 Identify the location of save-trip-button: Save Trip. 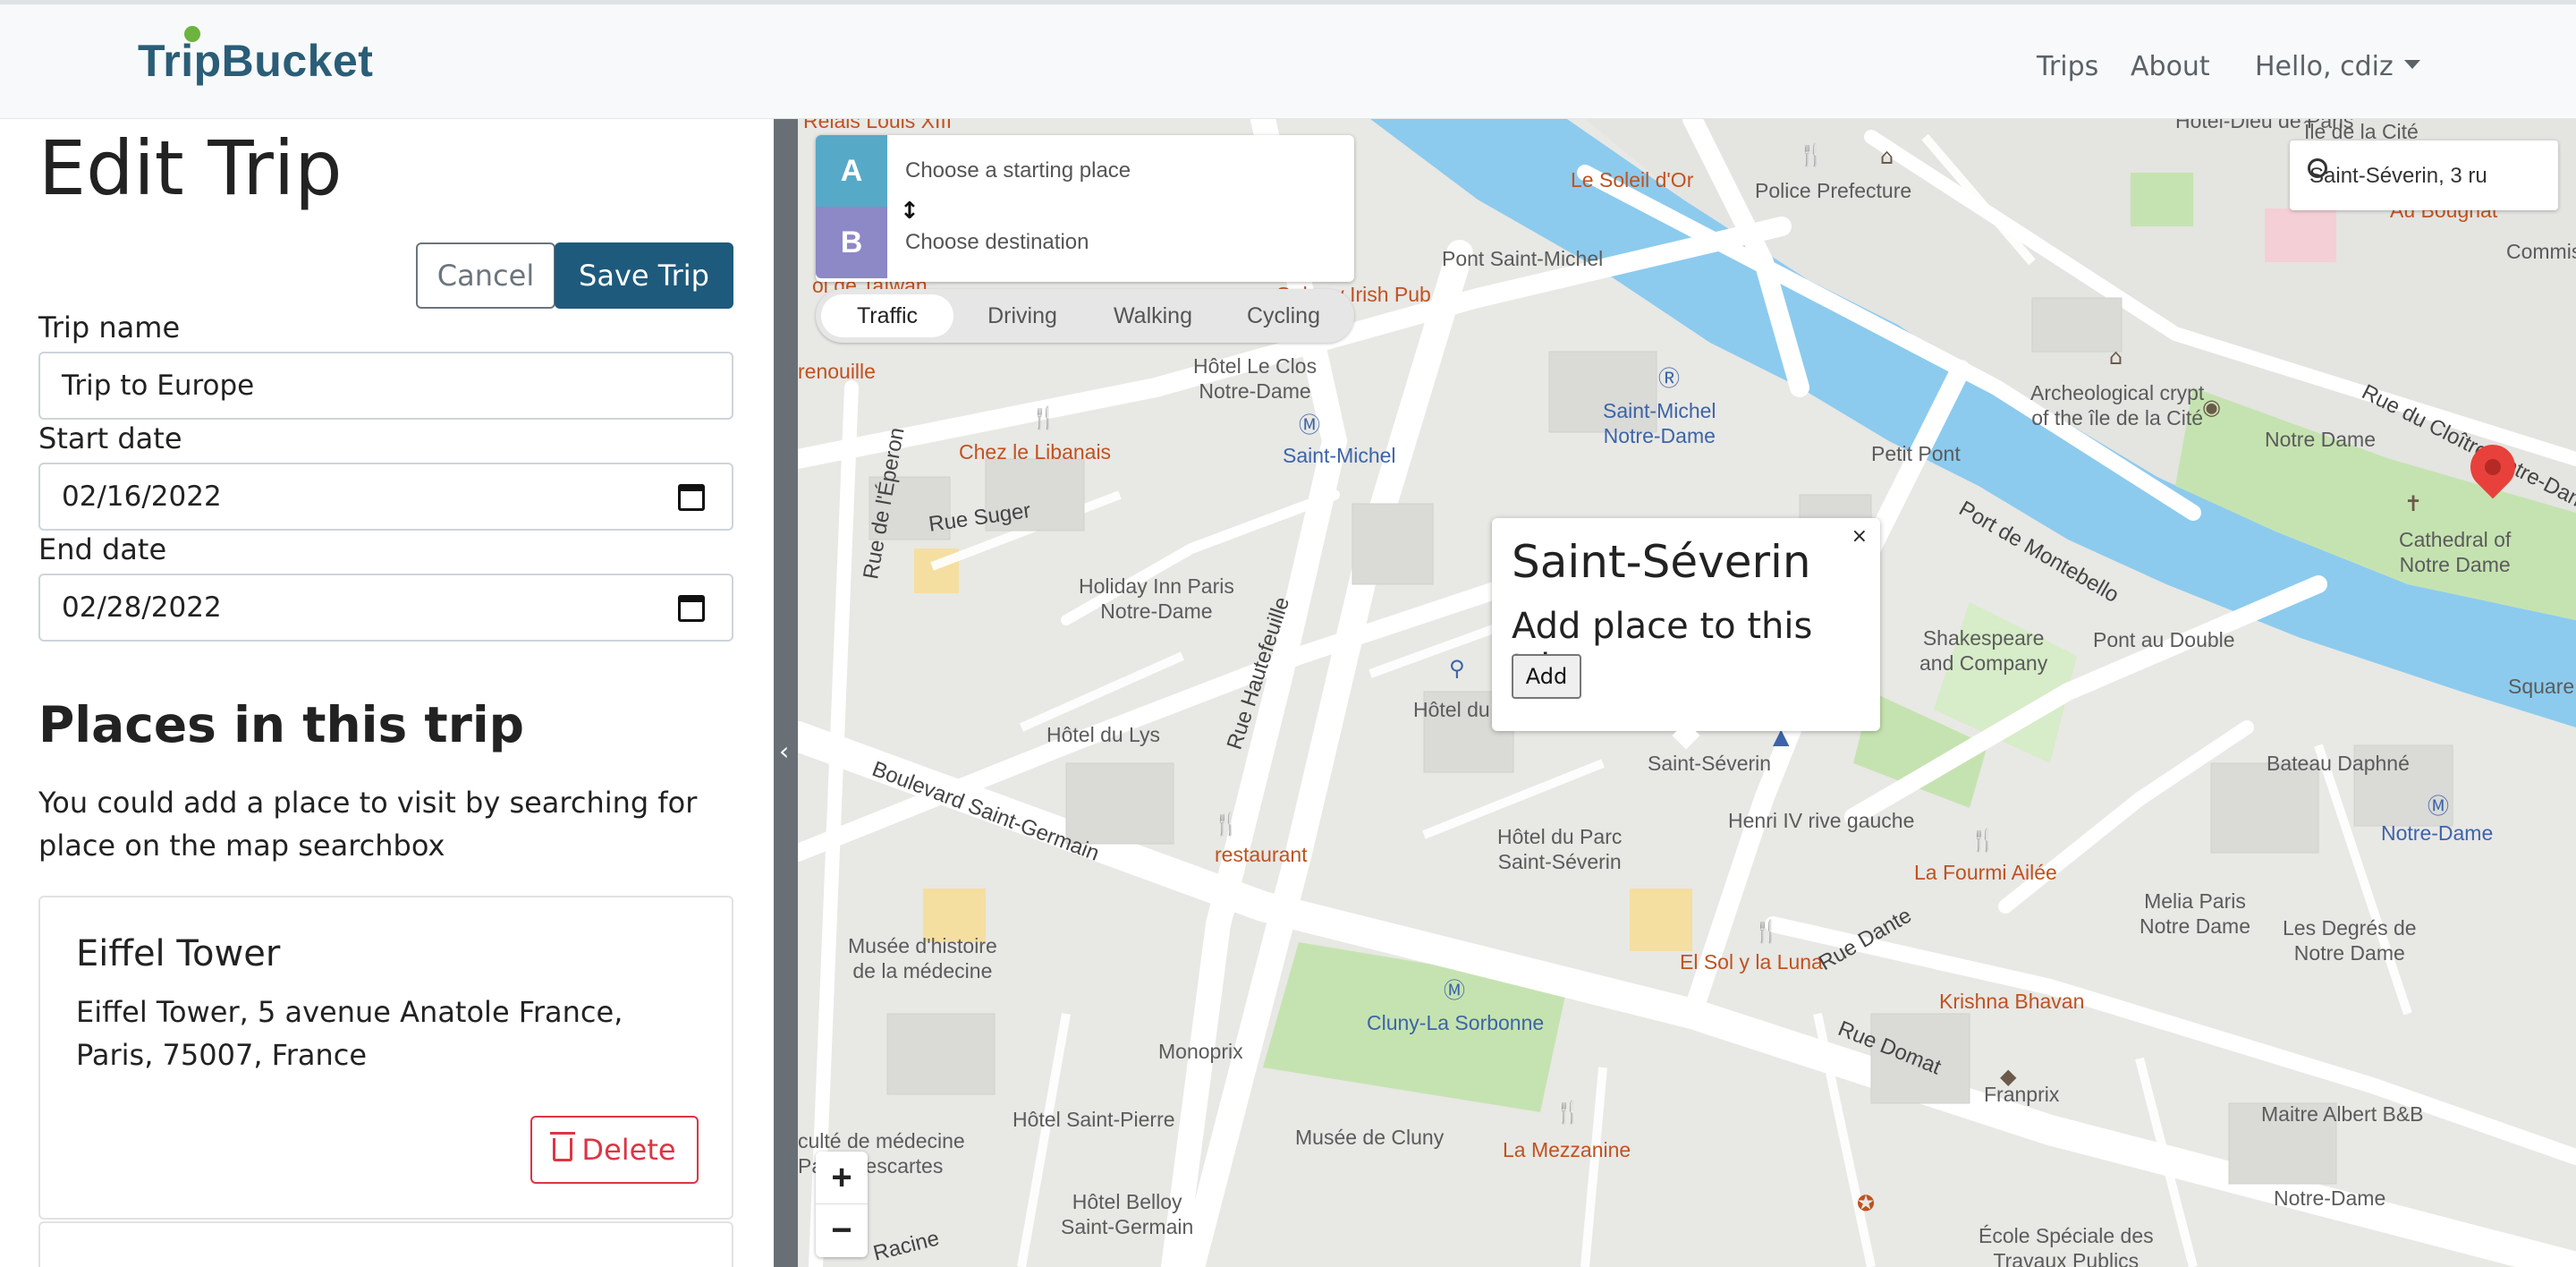
(644, 275).